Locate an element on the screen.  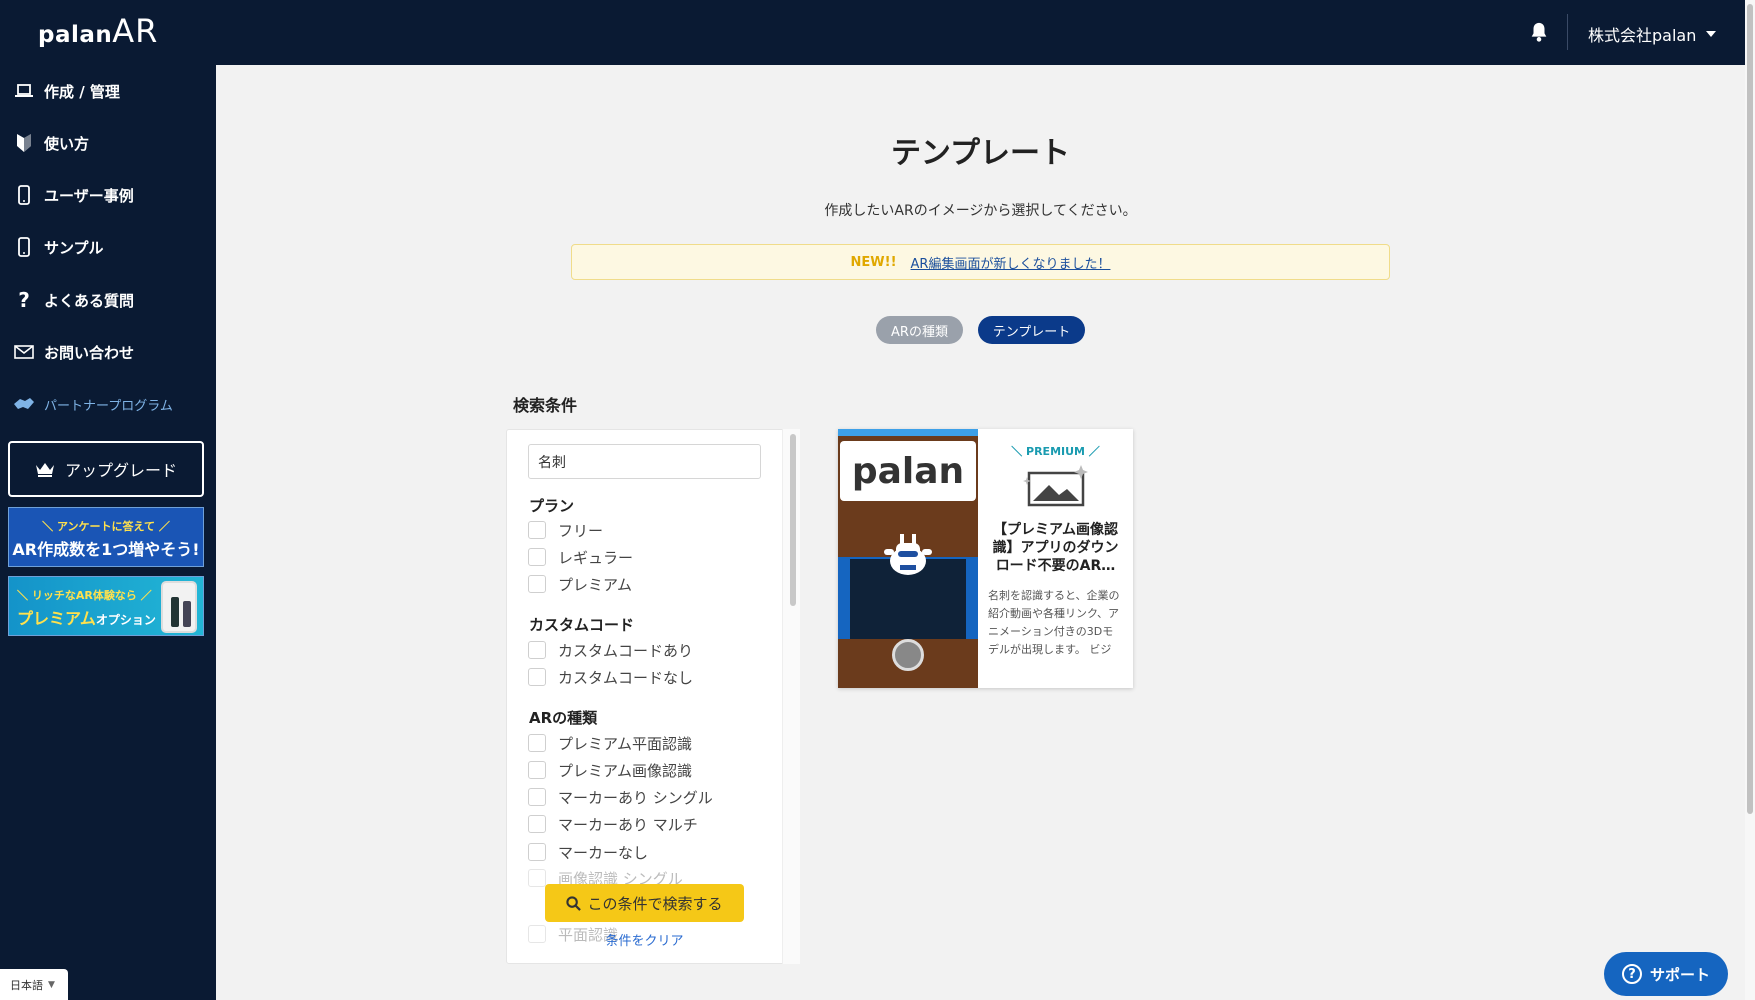
language-selector: 日本語 ▼ is located at coordinates (34, 984).